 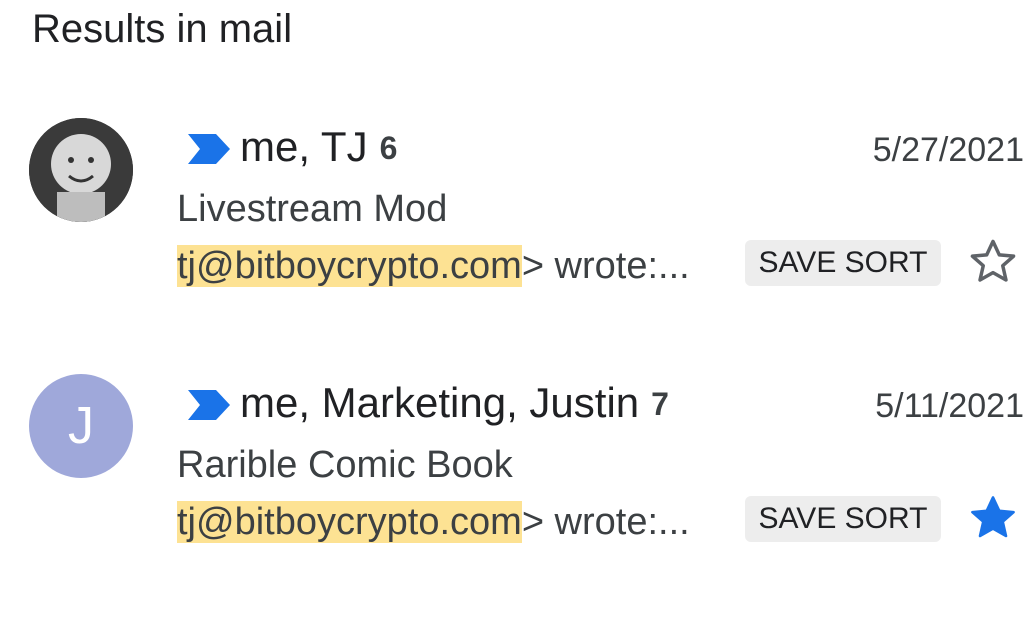 What do you see at coordinates (993, 518) in the screenshot?
I see `star-filled-icon` at bounding box center [993, 518].